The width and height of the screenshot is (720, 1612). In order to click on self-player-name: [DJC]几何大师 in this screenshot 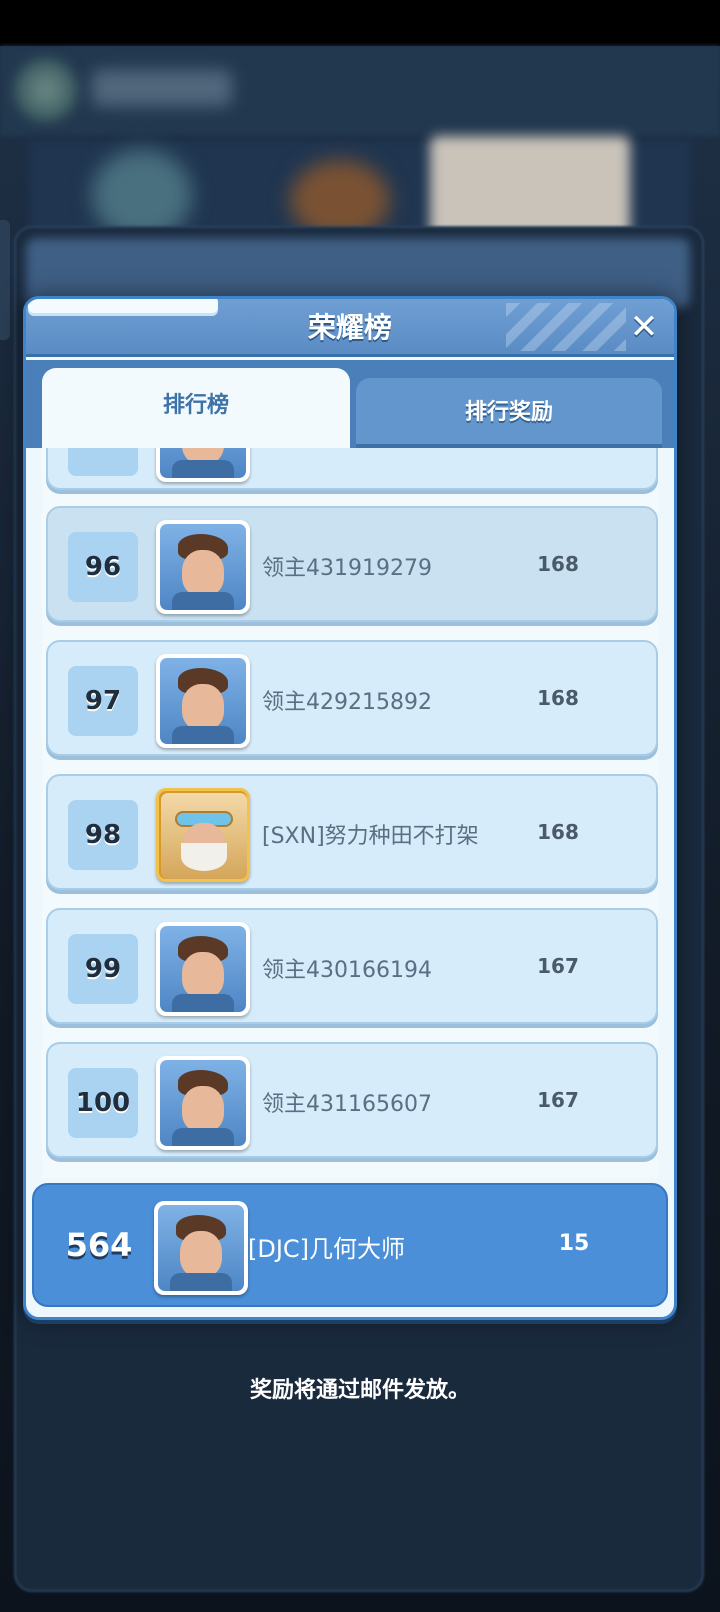, I will do `click(327, 1249)`.